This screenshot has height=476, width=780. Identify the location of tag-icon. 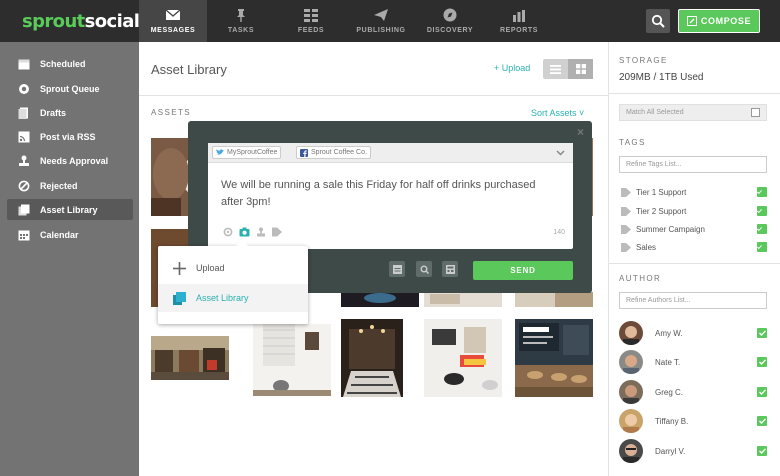
(277, 232).